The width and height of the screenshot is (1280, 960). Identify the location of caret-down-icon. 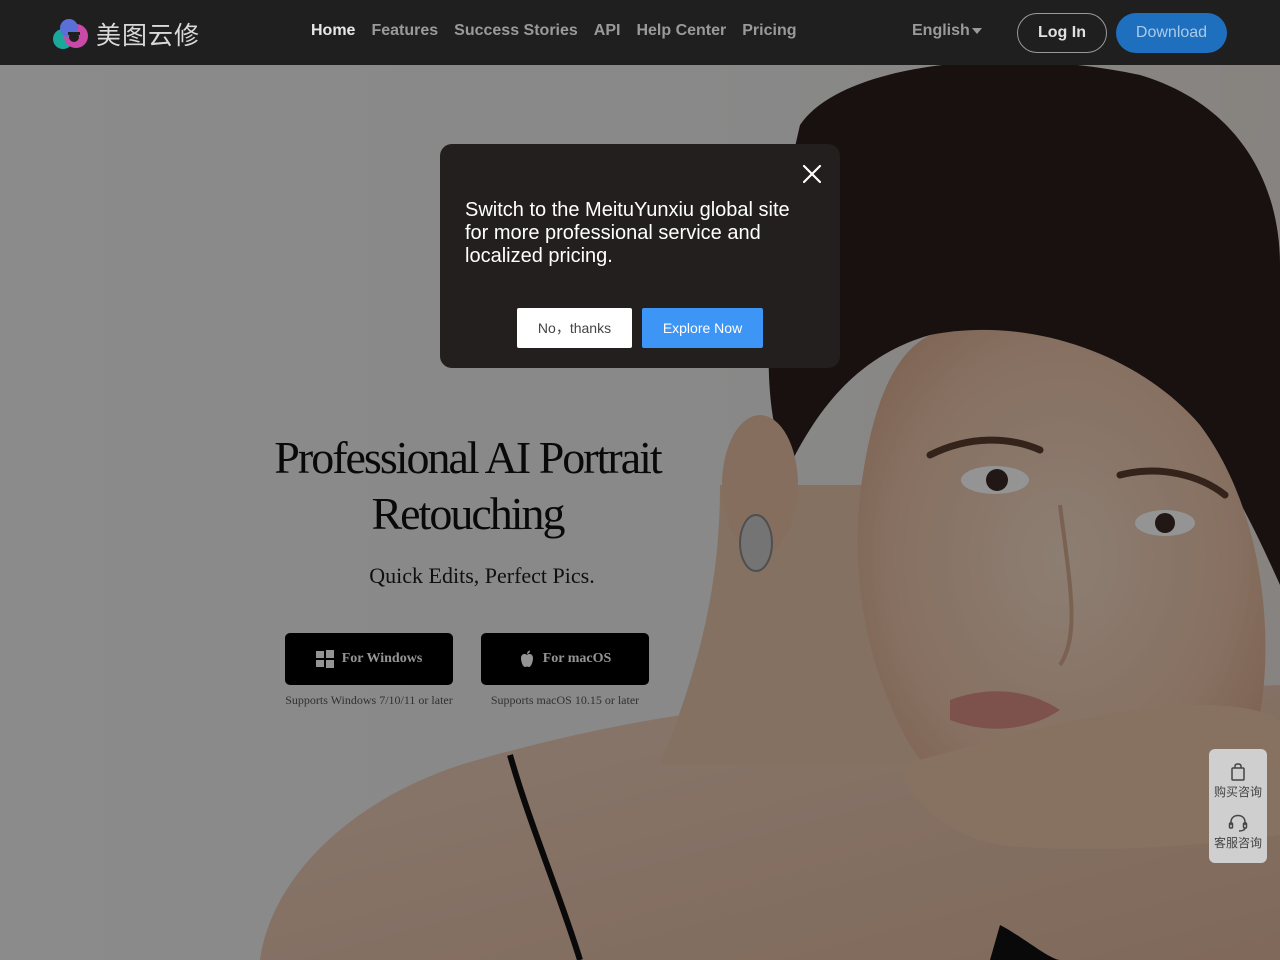
(976, 31).